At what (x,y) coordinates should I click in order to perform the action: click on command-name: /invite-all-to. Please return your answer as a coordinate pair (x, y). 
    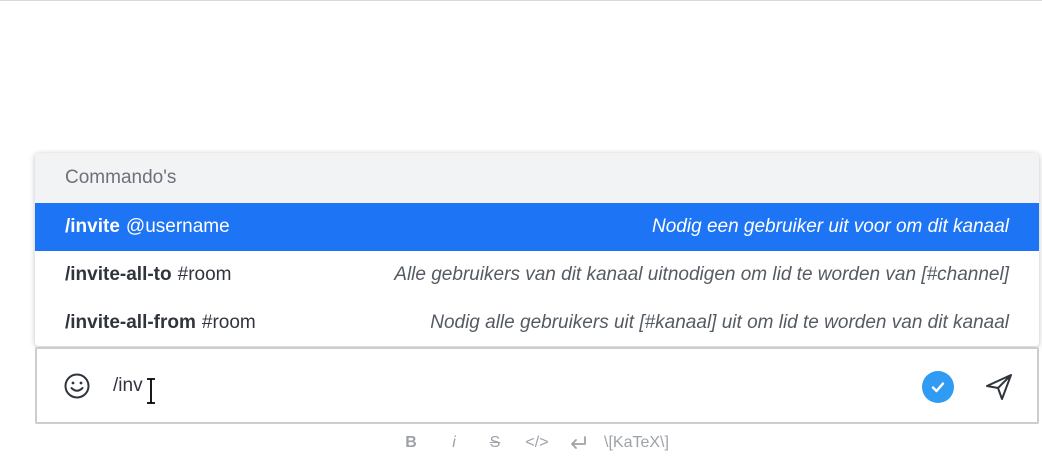
    Looking at the image, I should click on (118, 274).